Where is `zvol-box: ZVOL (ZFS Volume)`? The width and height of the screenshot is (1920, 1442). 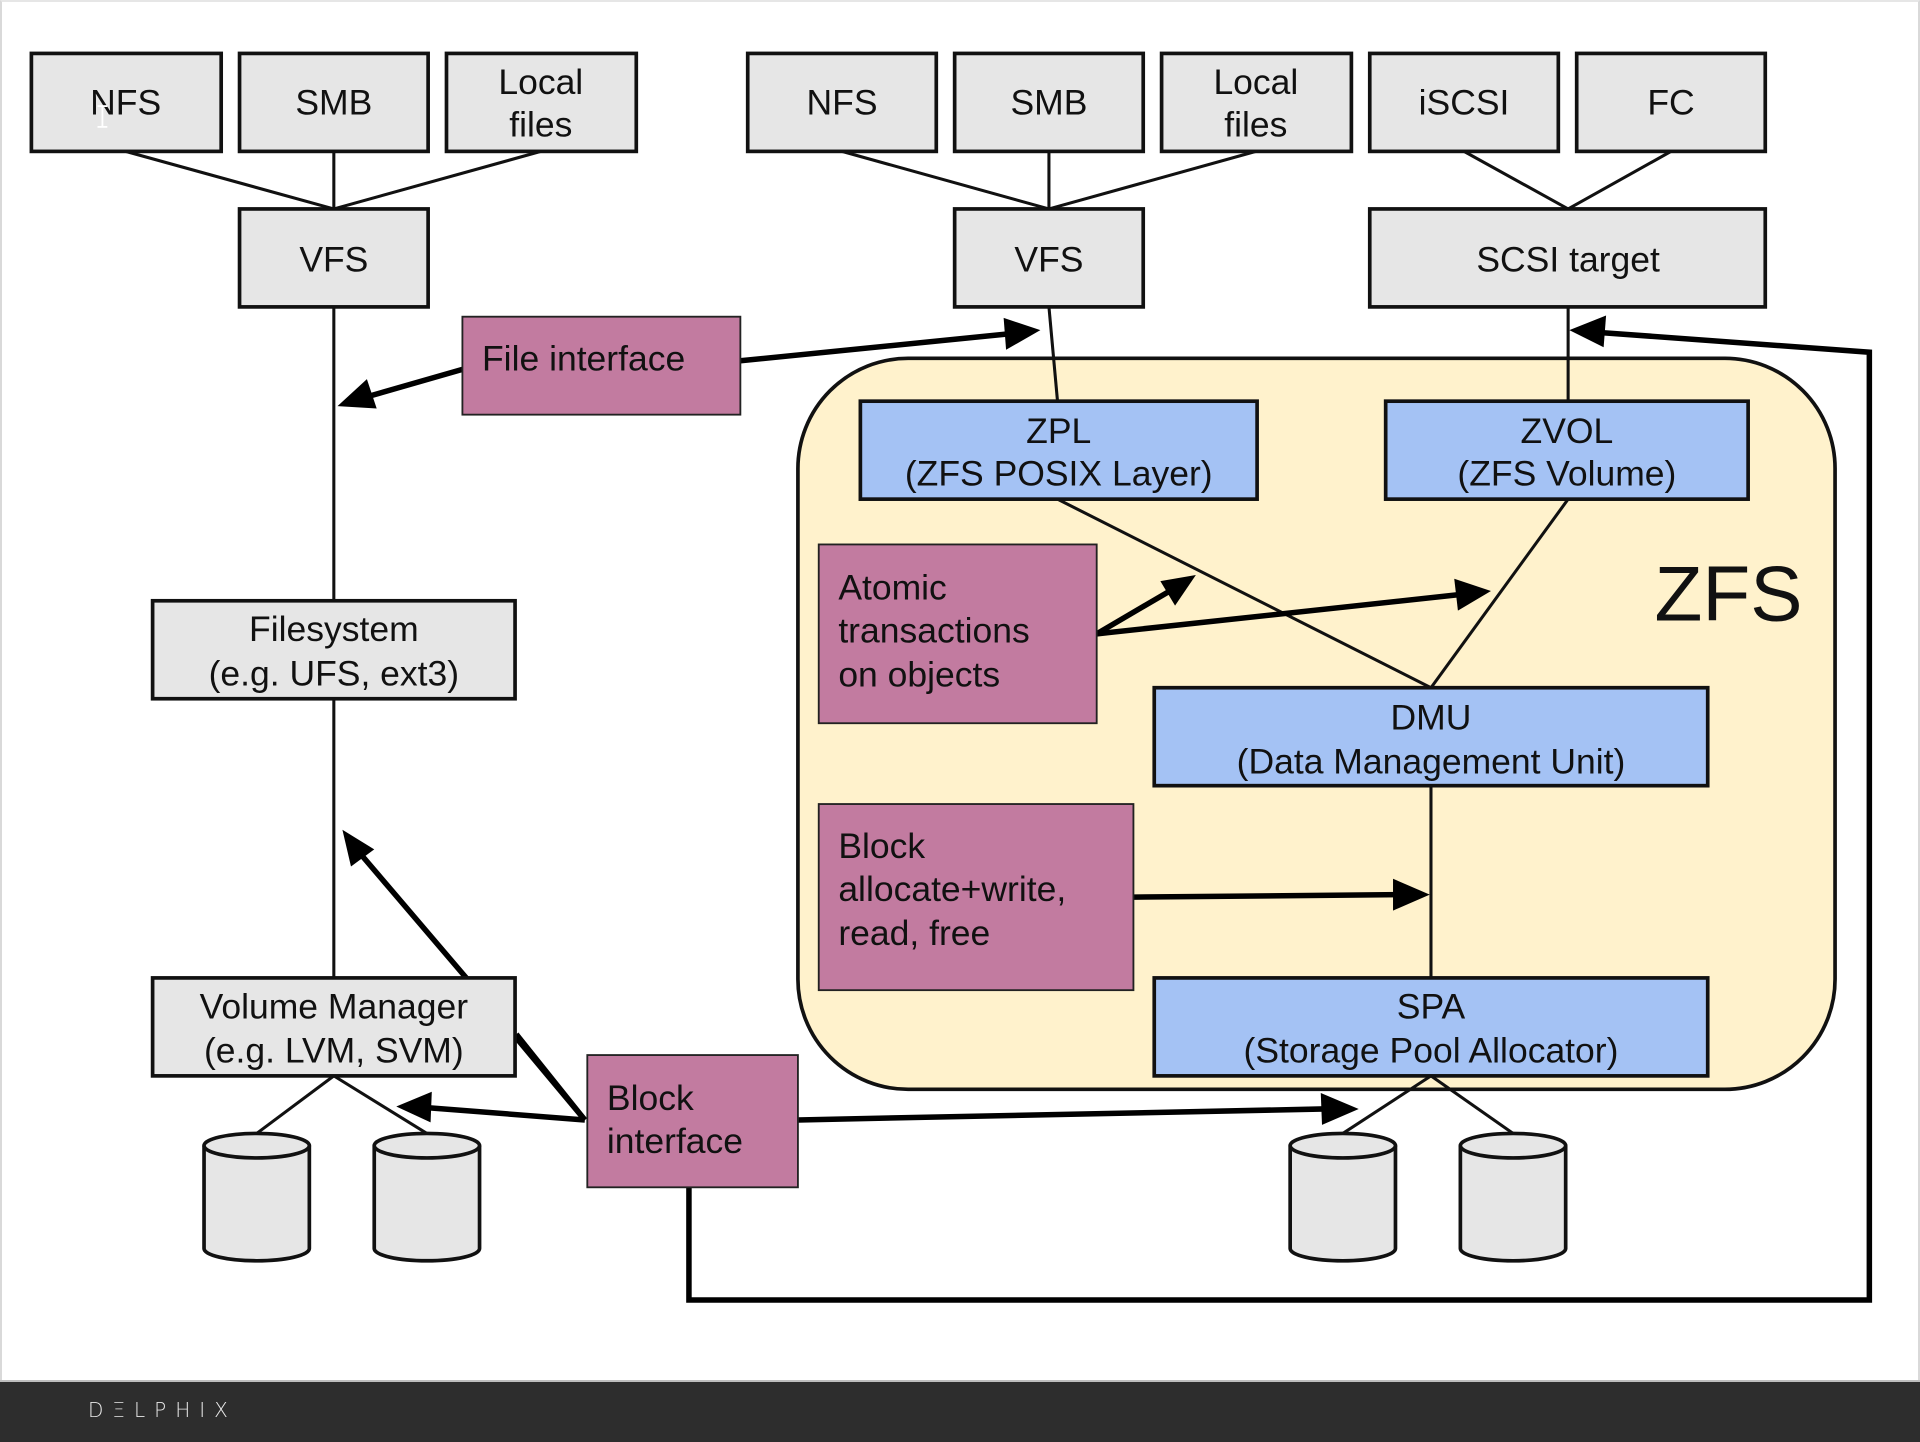 zvol-box: ZVOL (ZFS Volume) is located at coordinates (1566, 450).